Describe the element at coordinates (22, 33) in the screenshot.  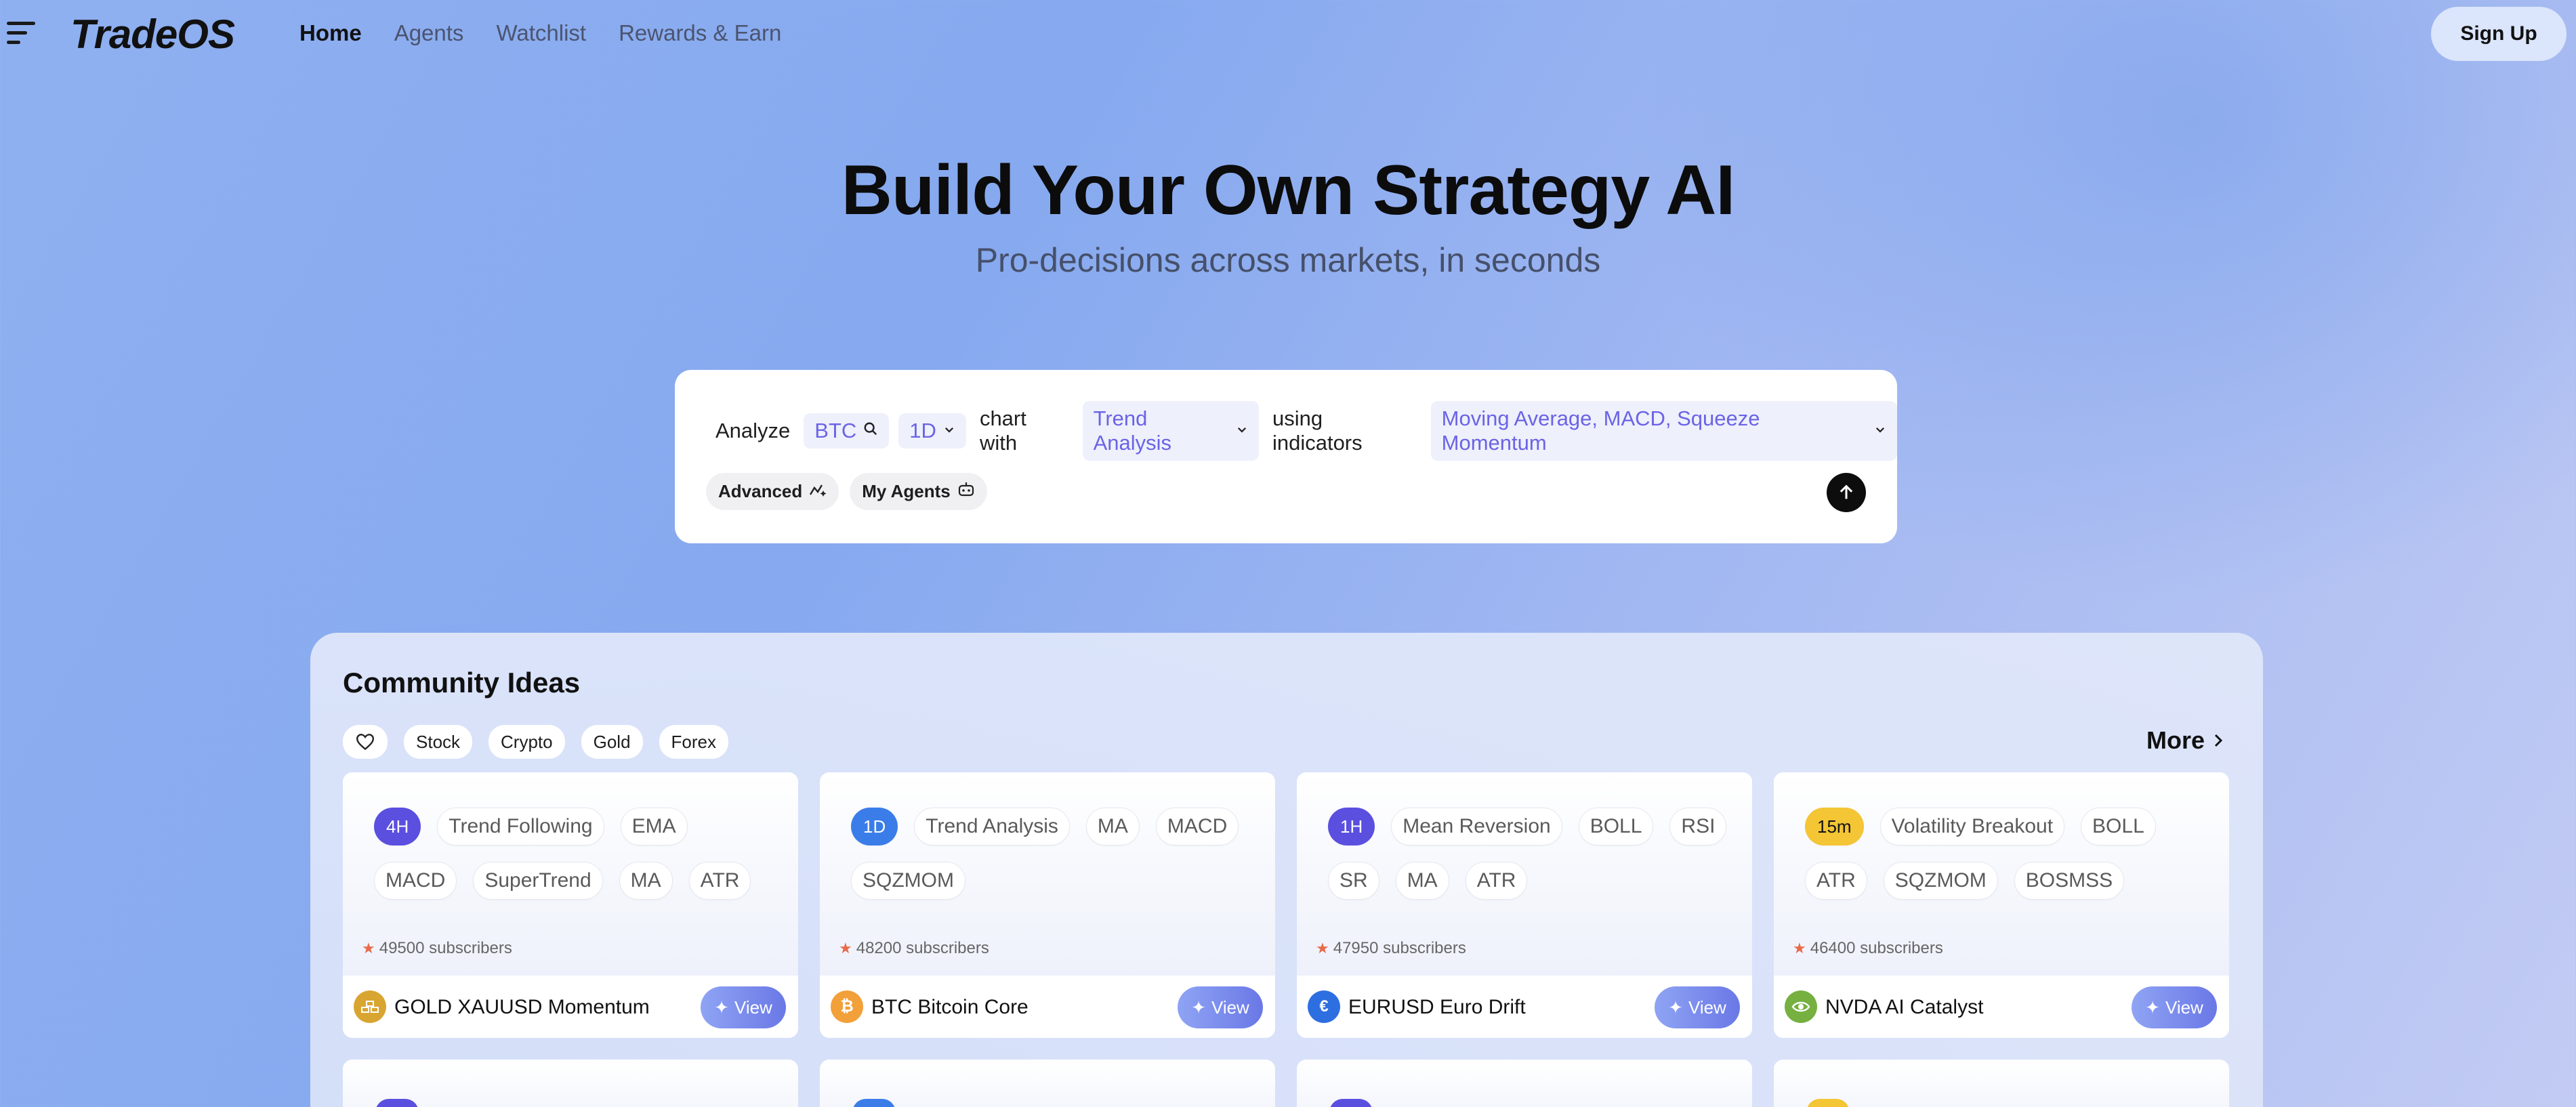
I see `menu-icon` at that location.